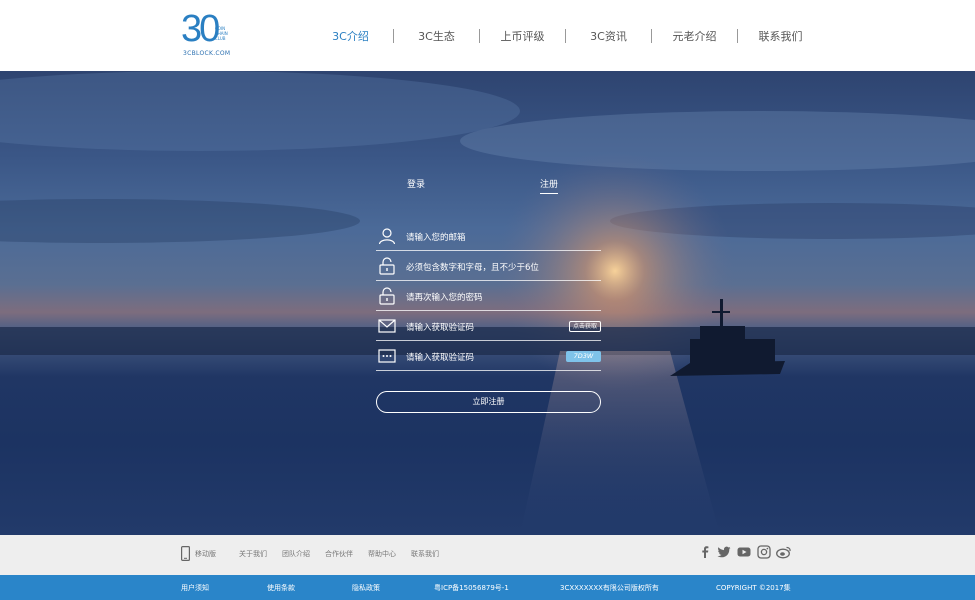 The image size is (975, 600). I want to click on twitter-icon, so click(724, 552).